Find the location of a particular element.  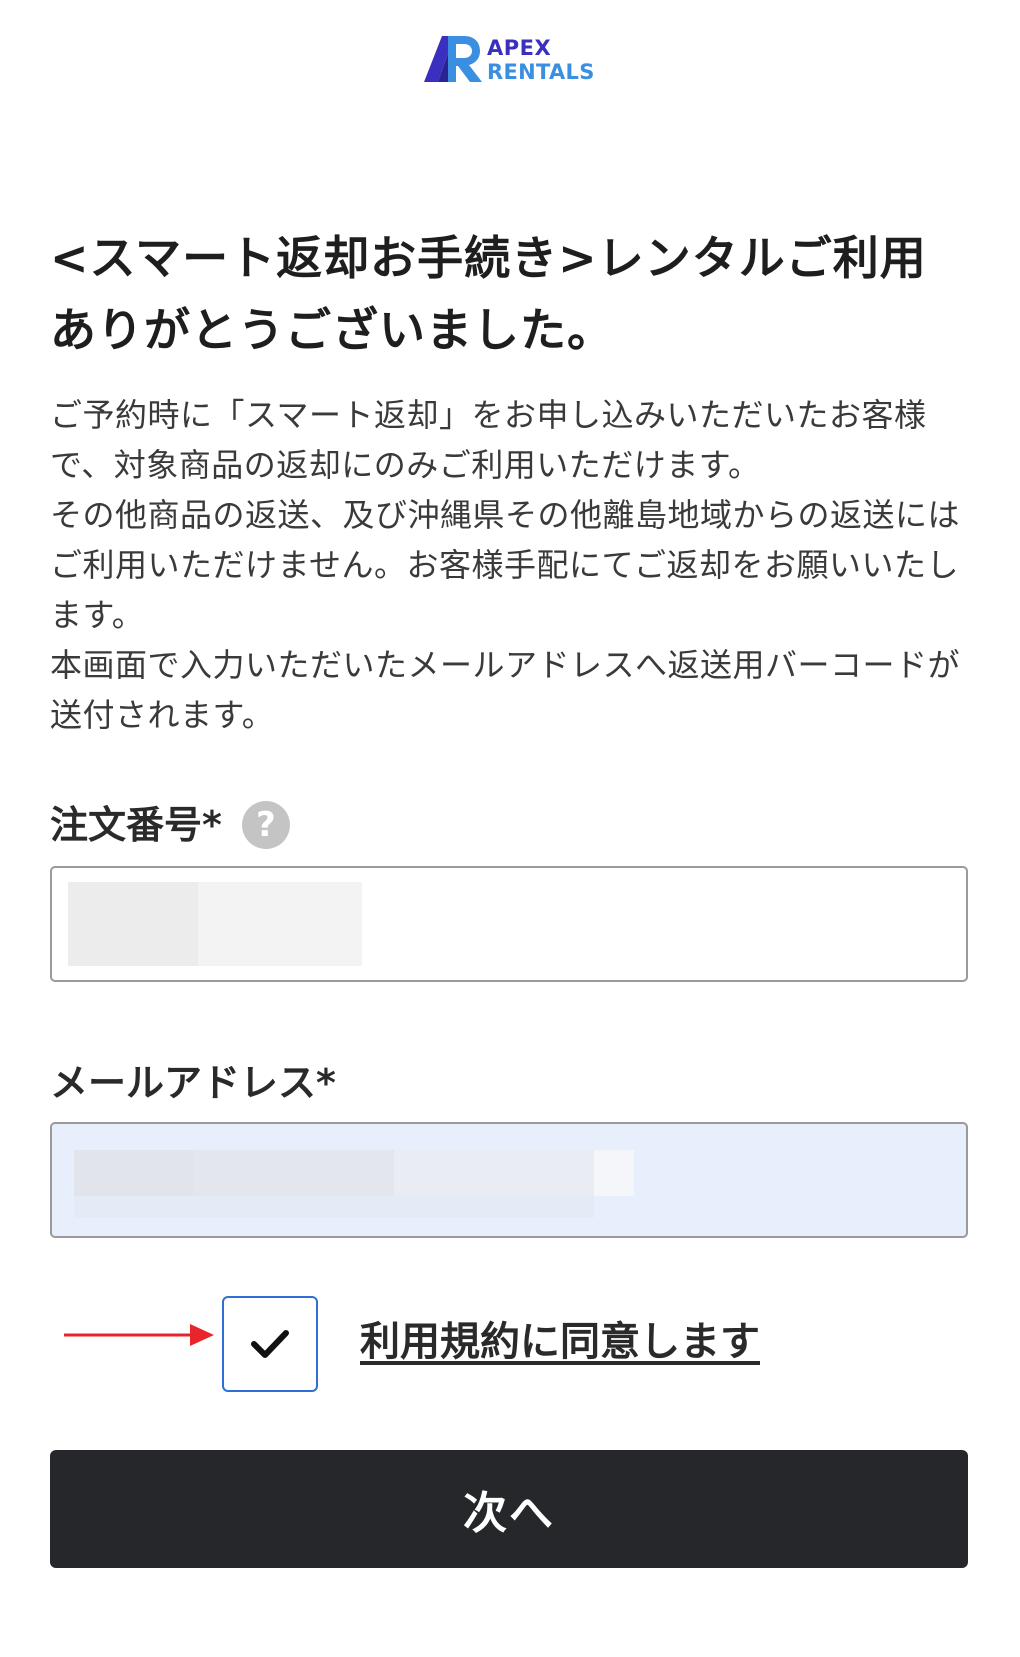

logo-wordmark: APEX RENTALS is located at coordinates (541, 60).